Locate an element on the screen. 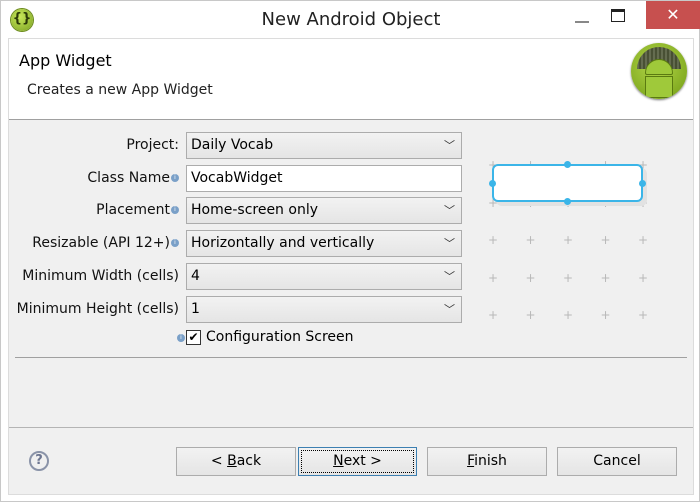 Image resolution: width=700 pixels, height=502 pixels. resize-handle-left is located at coordinates (492, 183).